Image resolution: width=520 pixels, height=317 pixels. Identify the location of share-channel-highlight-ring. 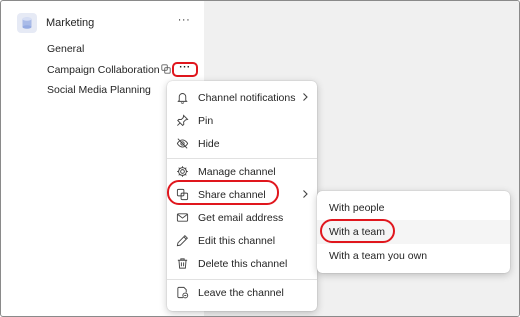
(223, 192).